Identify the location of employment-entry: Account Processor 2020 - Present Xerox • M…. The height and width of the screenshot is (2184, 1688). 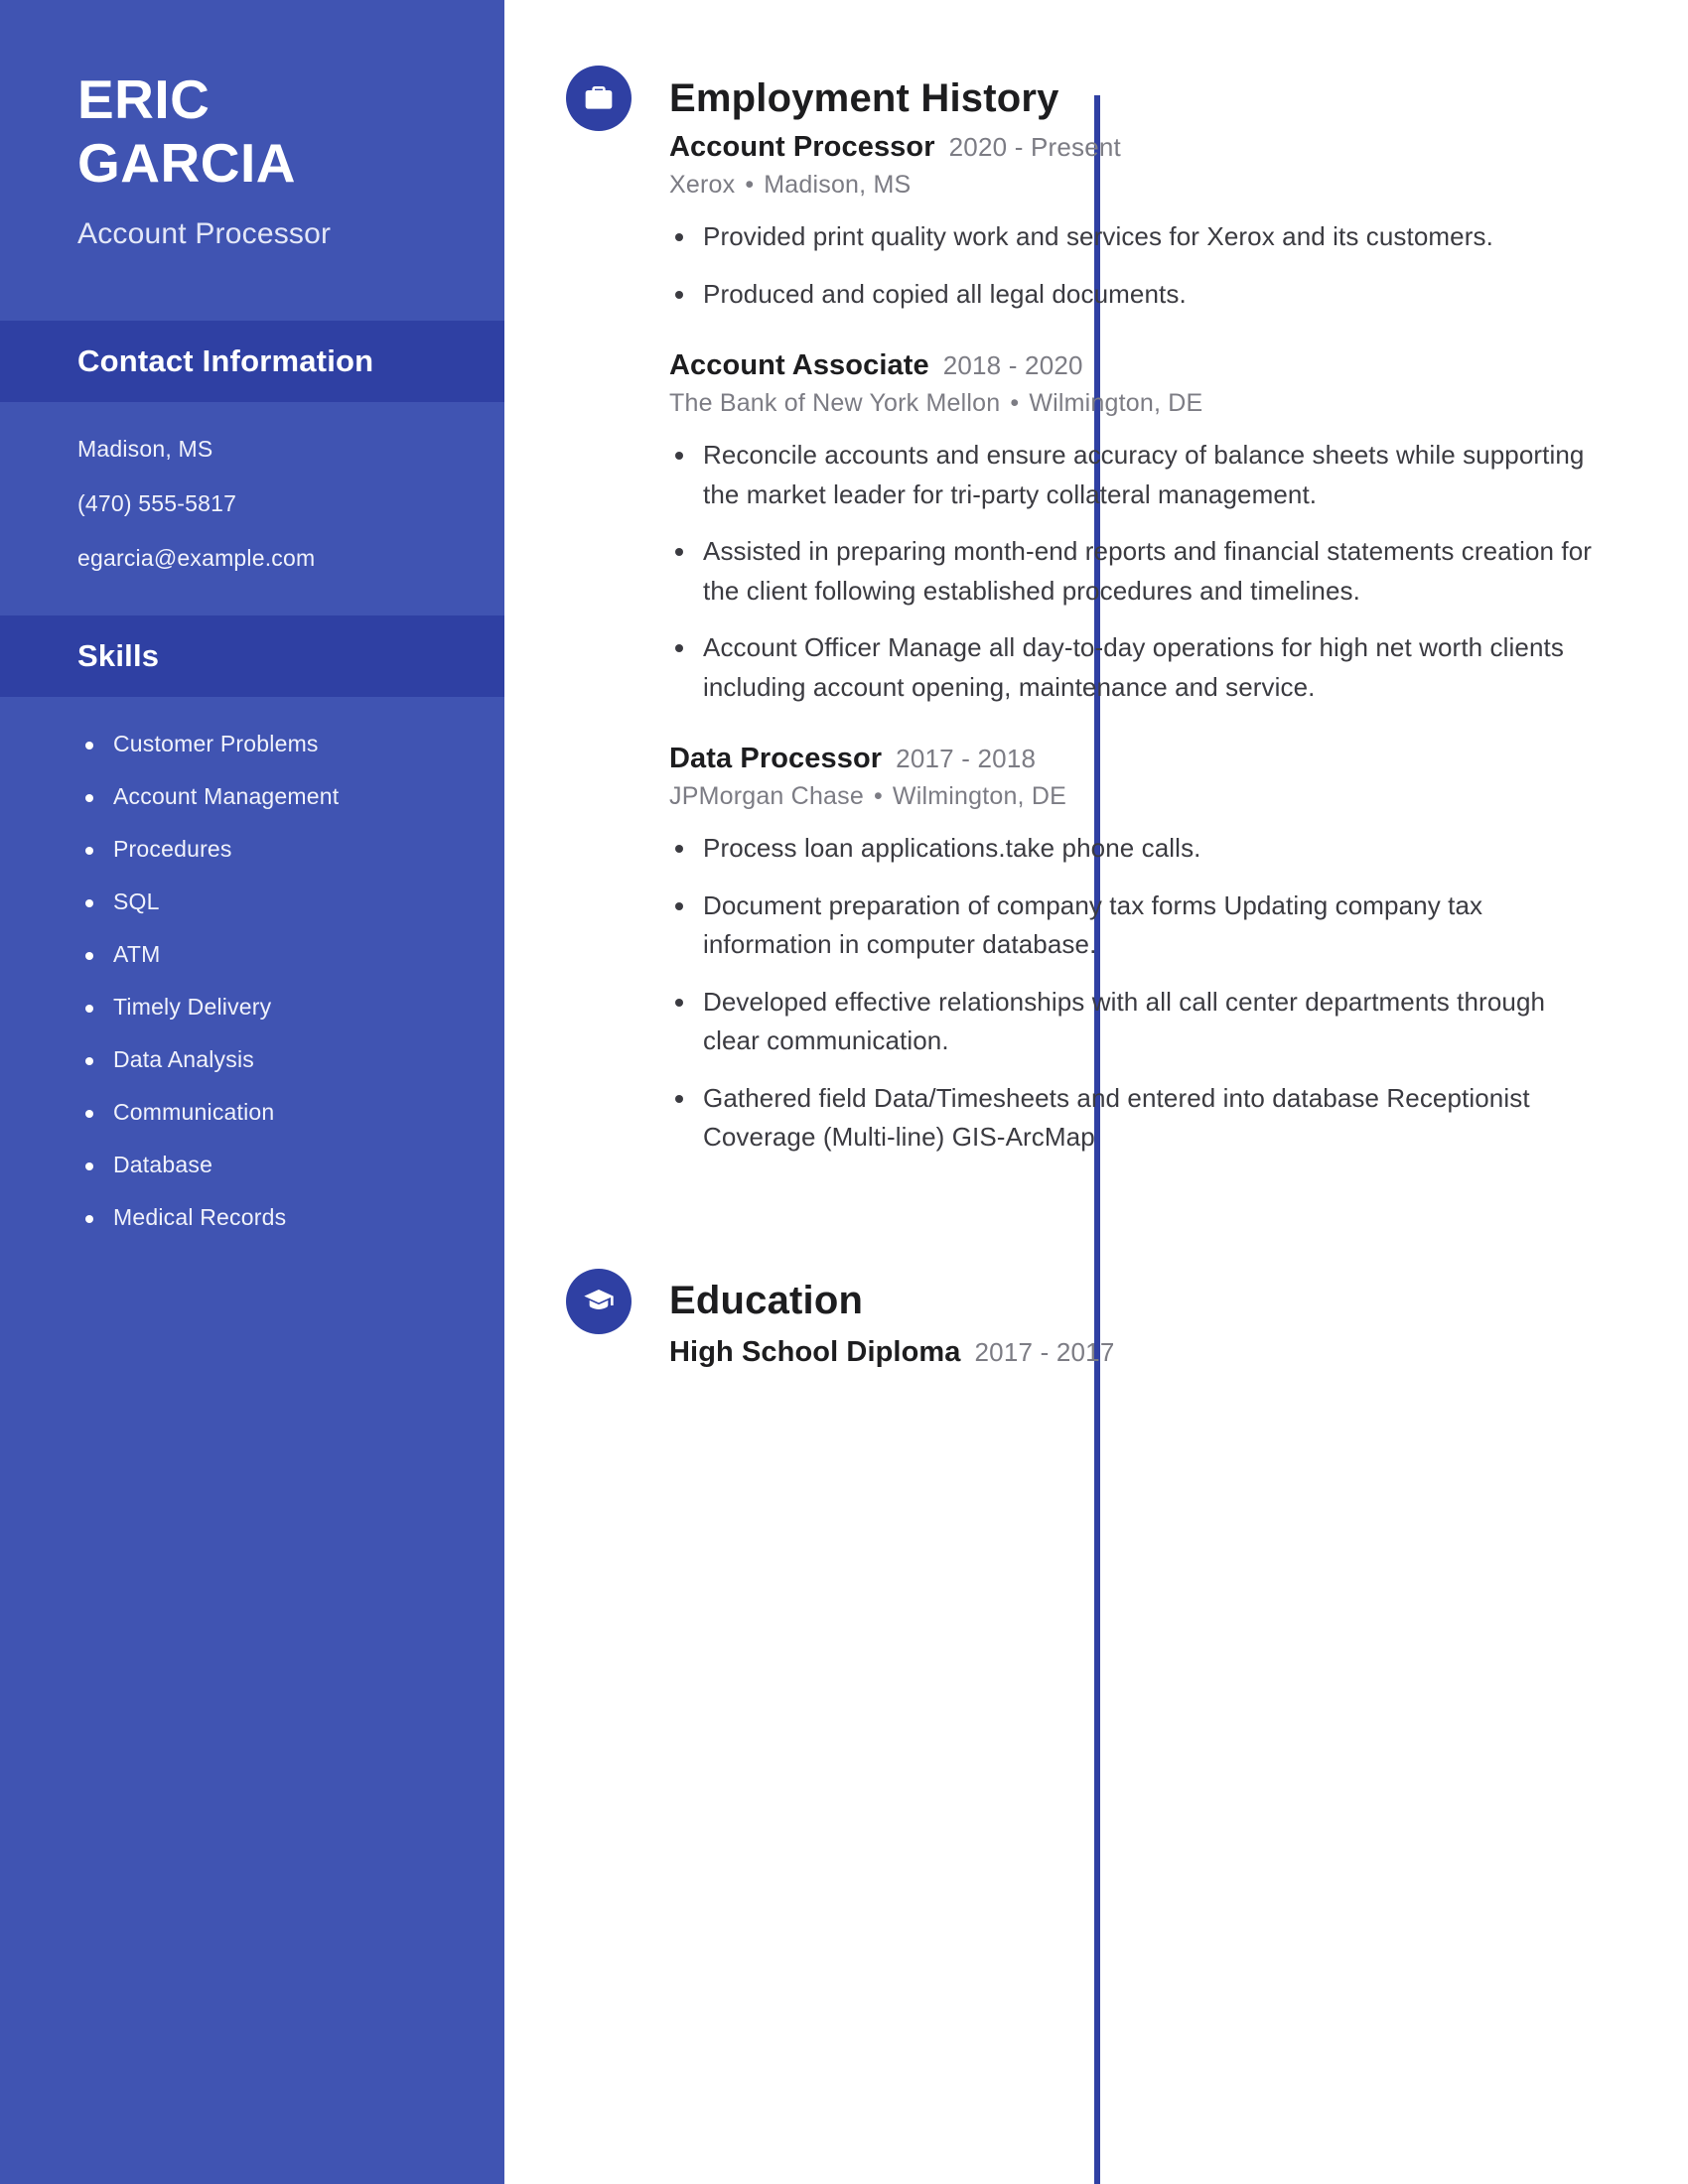
(1134, 222).